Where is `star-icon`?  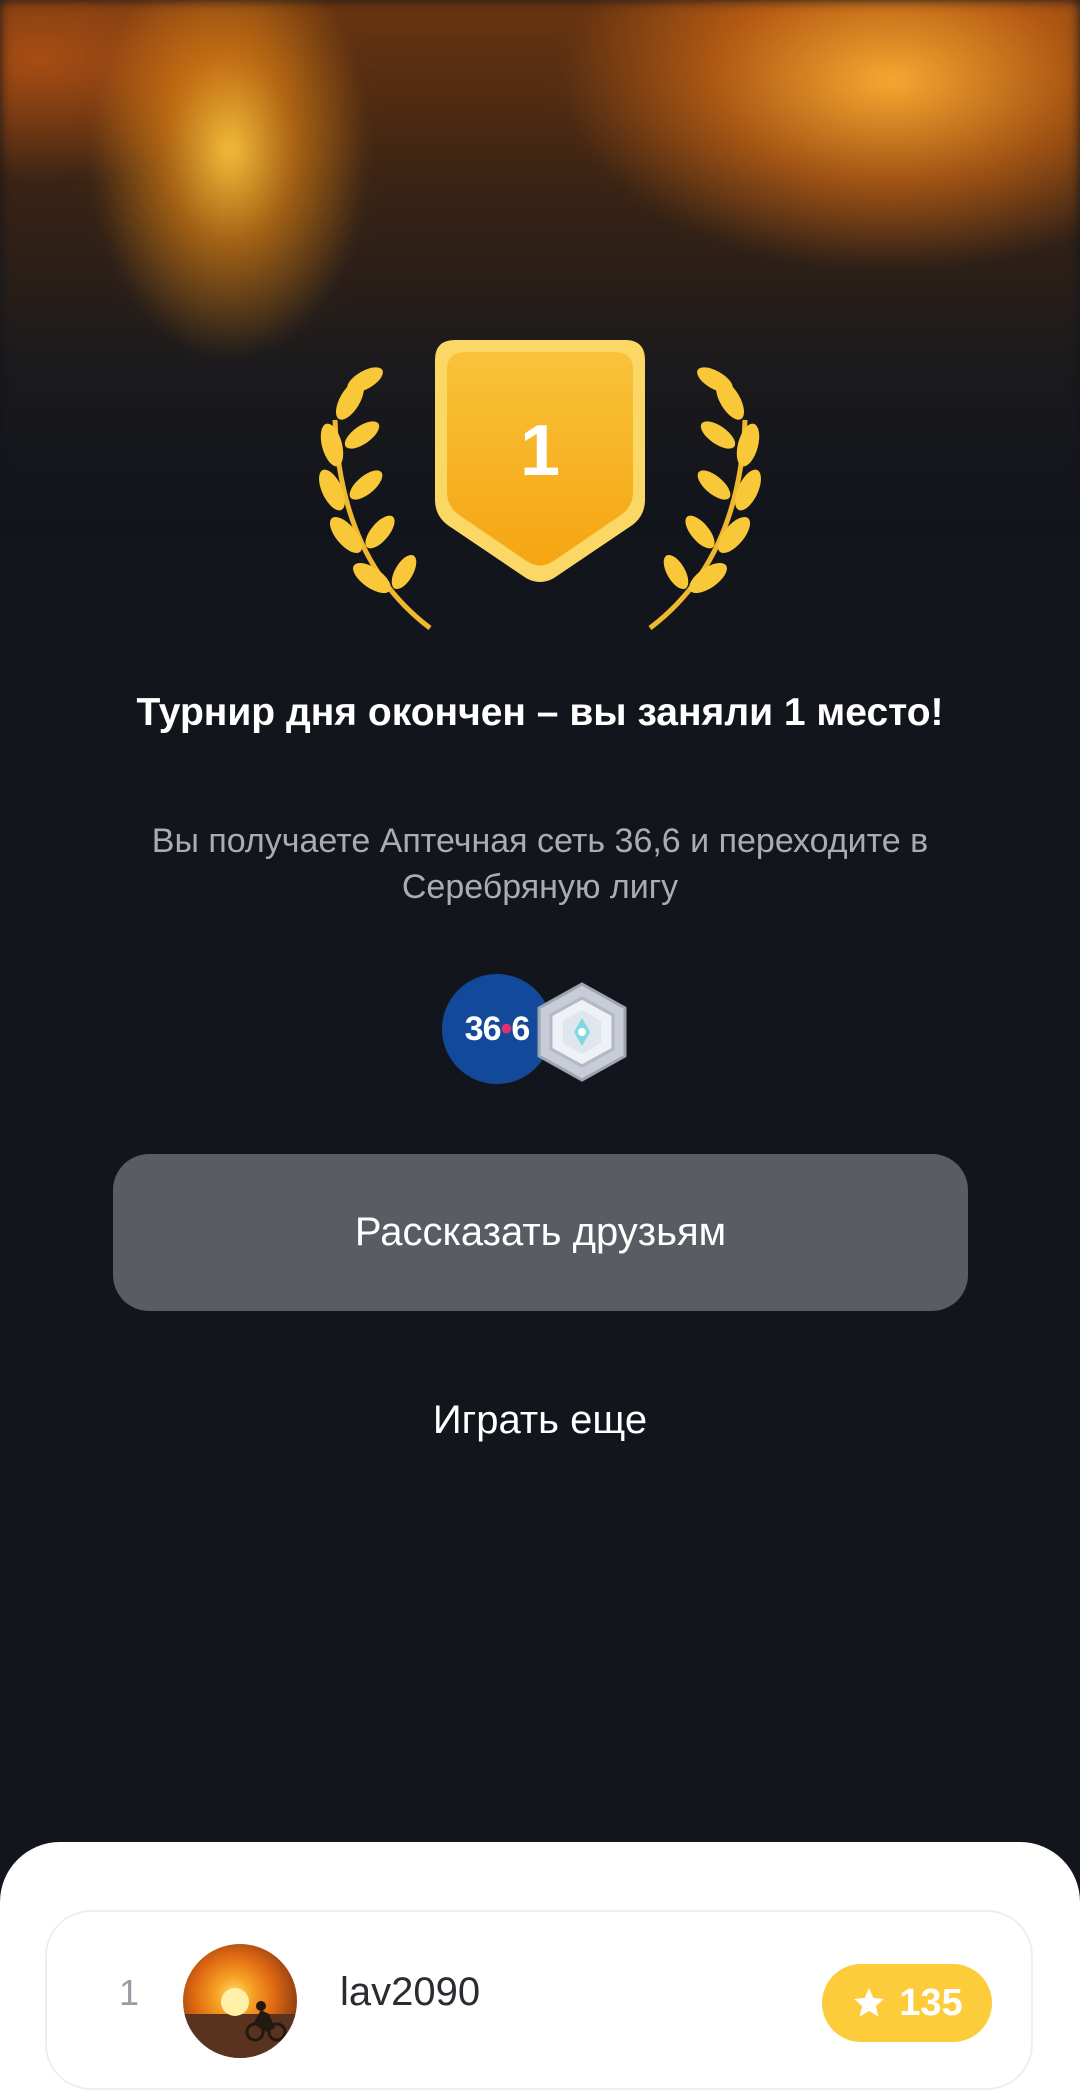 star-icon is located at coordinates (869, 2002).